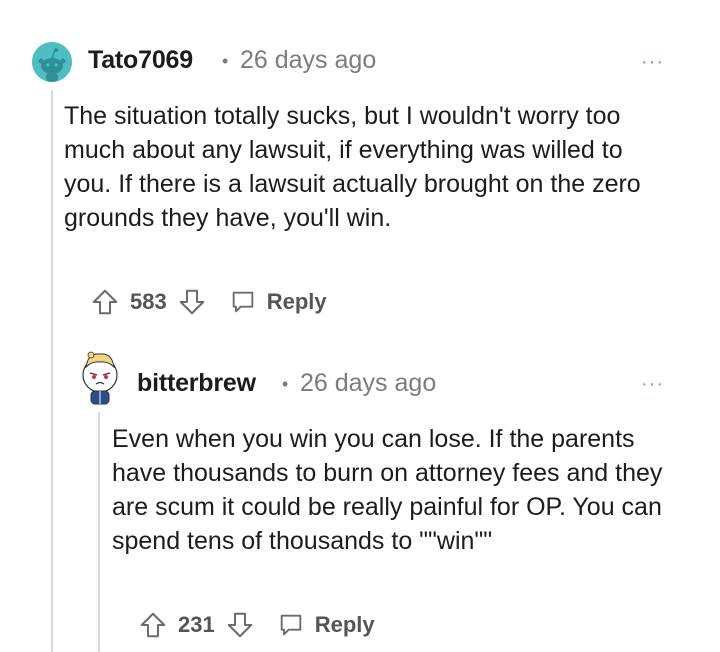 The height and width of the screenshot is (652, 720). What do you see at coordinates (196, 624) in the screenshot?
I see `vote-score: 231` at bounding box center [196, 624].